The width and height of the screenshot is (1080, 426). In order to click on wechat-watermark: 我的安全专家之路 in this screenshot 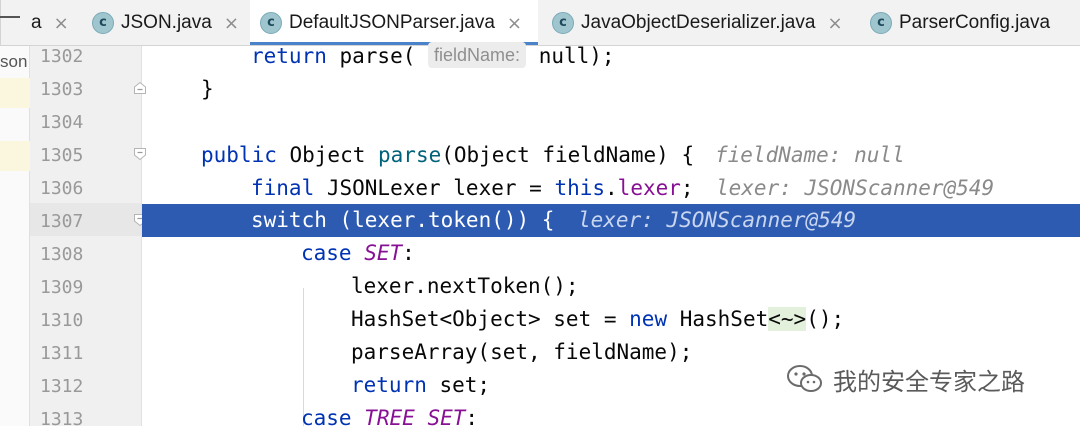, I will do `click(905, 379)`.